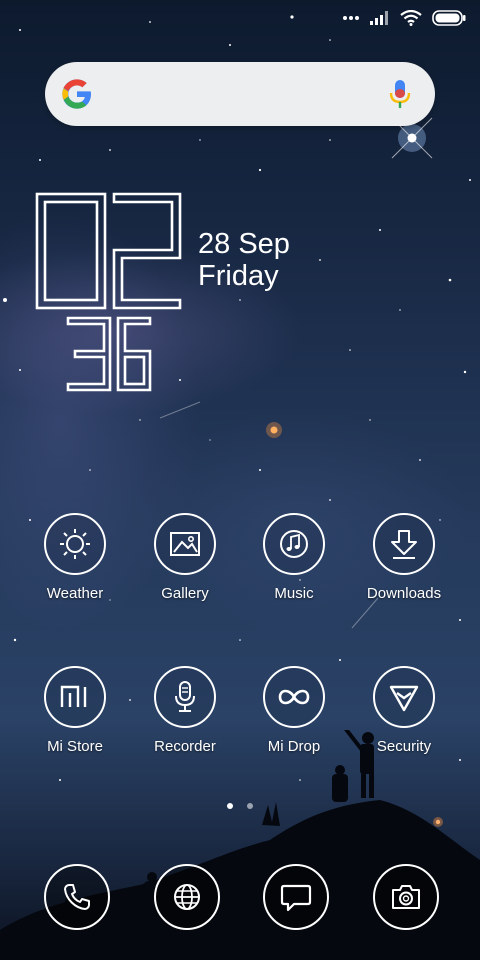 Image resolution: width=480 pixels, height=960 pixels. Describe the element at coordinates (240, 806) in the screenshot. I see `page-indicator` at that location.